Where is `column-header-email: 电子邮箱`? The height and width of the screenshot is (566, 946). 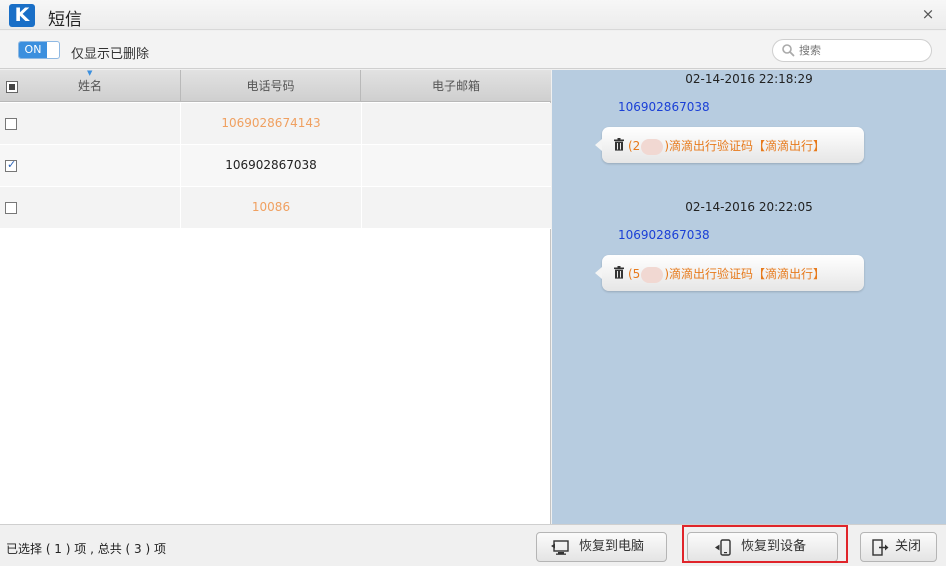
column-header-email: 电子邮箱 is located at coordinates (456, 86).